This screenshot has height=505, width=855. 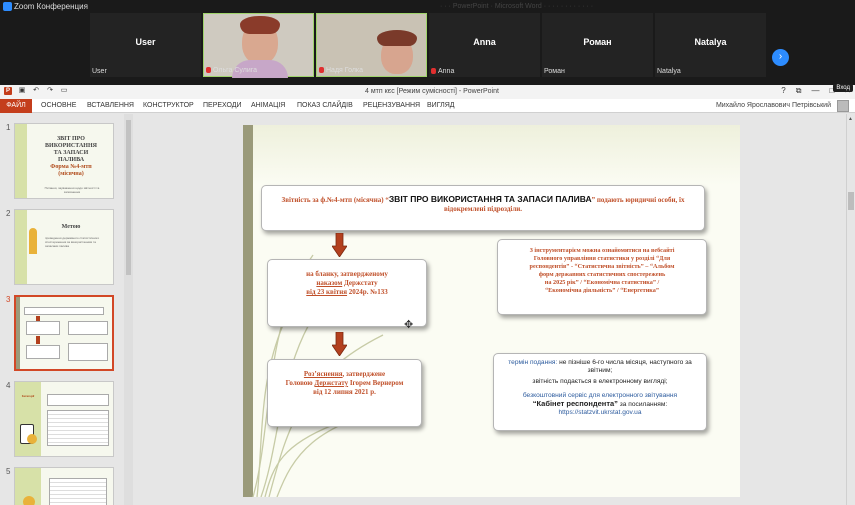 What do you see at coordinates (843, 88) in the screenshot?
I see `sign-in-tooltip: Вход` at bounding box center [843, 88].